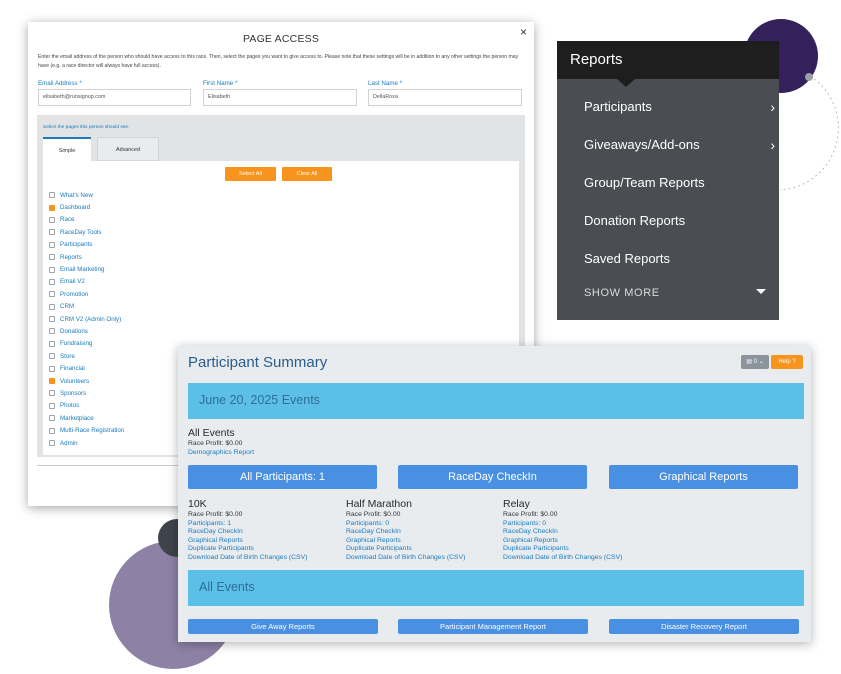 The image size is (841, 674). I want to click on menu-item-participants: Participants ›, so click(681, 107).